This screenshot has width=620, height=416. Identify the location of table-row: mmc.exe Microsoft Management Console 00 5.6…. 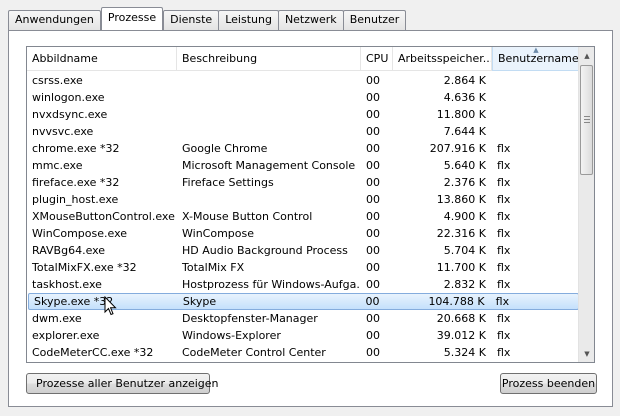
(303, 165).